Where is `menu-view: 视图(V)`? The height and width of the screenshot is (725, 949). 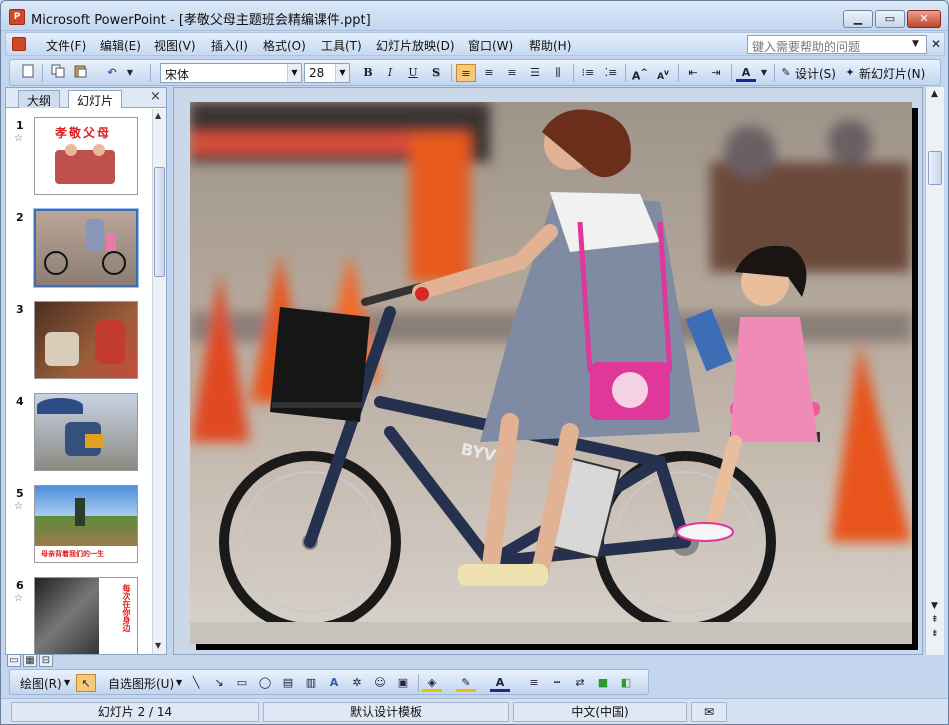
menu-view: 视图(V) is located at coordinates (175, 45).